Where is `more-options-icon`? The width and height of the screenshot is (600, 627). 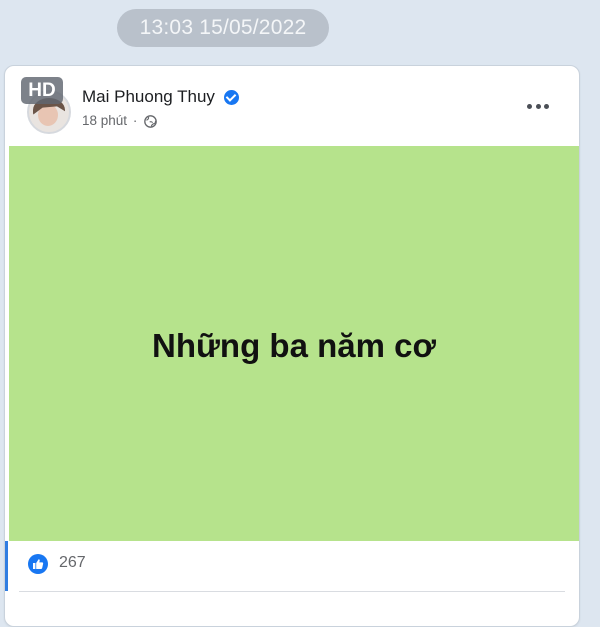 more-options-icon is located at coordinates (538, 106).